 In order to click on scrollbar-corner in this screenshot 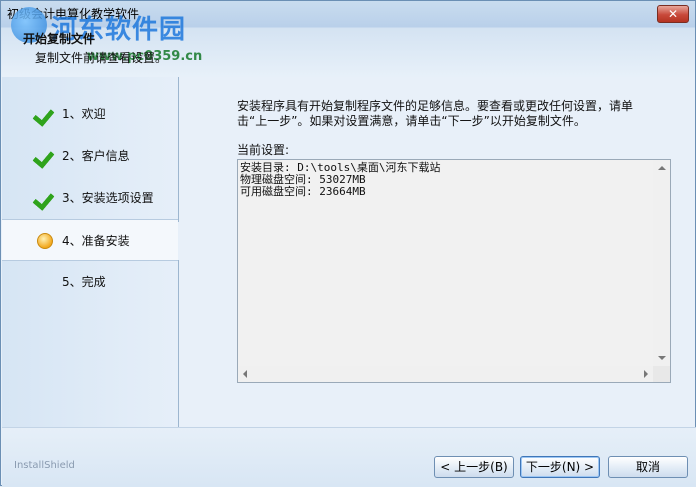, I will do `click(661, 374)`.